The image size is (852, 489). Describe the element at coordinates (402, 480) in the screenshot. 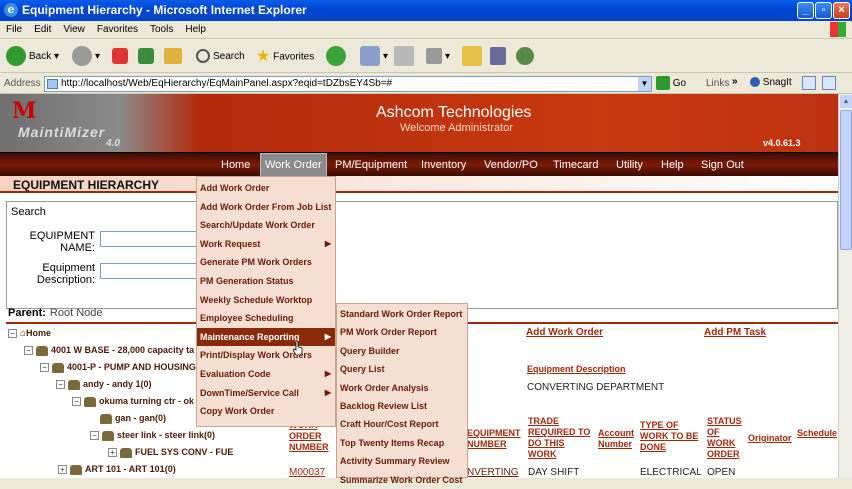

I see `reporting-menu-item: Summarize Work Order Cost` at that location.